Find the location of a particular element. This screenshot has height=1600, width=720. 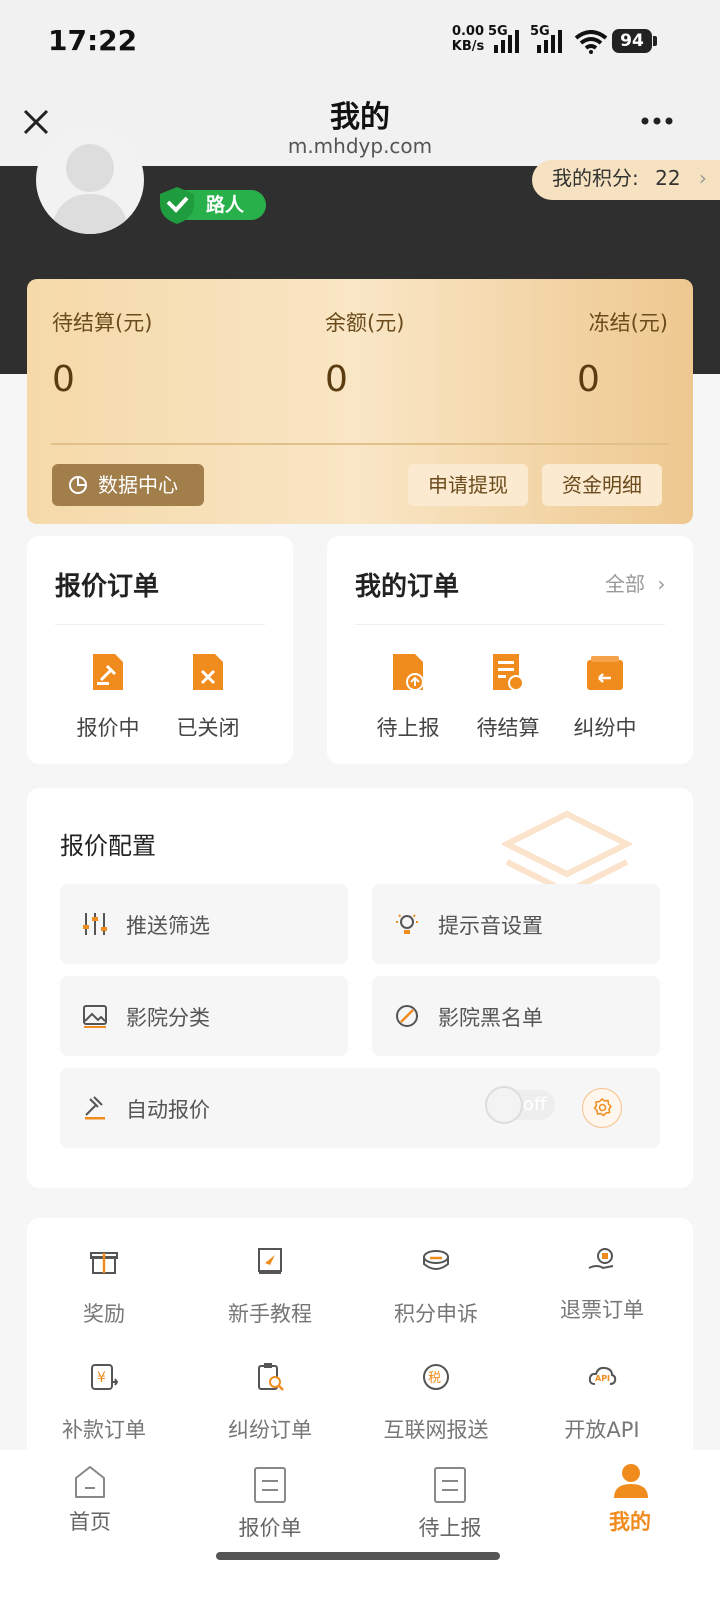

quote-orders-title: 报价订单 is located at coordinates (107, 587).